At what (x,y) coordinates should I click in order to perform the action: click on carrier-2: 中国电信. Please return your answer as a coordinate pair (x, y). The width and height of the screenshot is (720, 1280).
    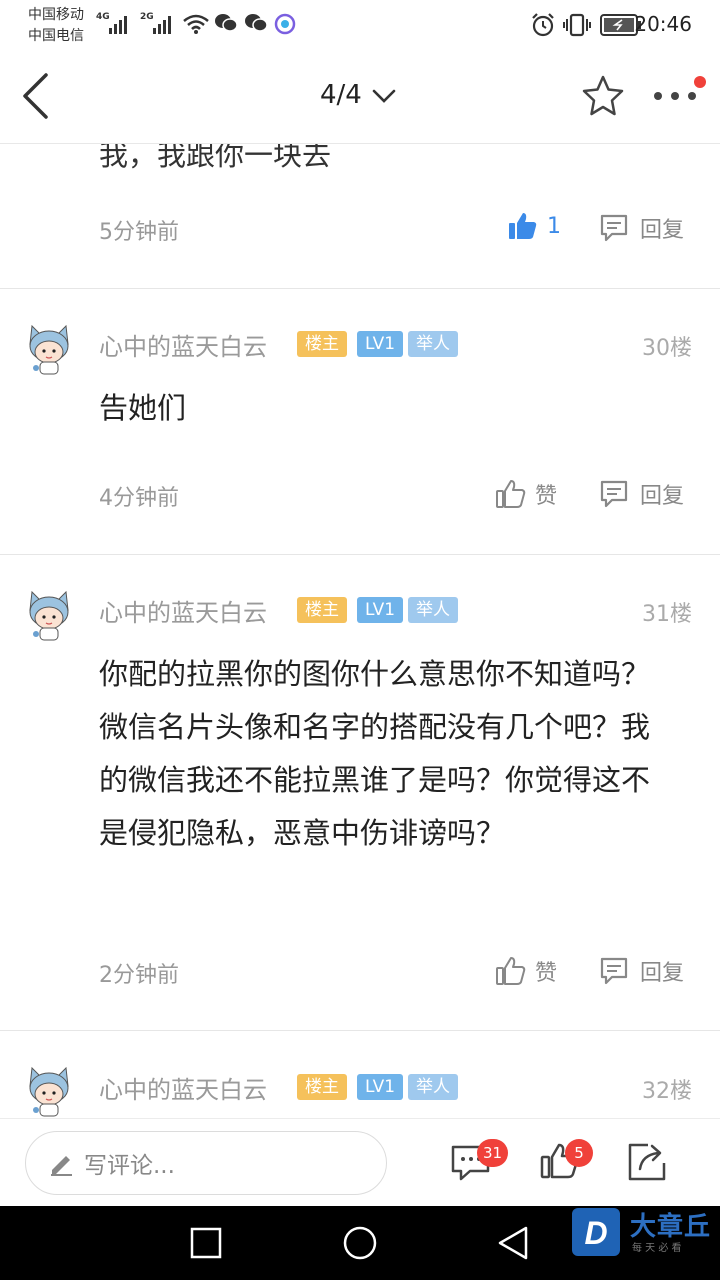
    Looking at the image, I should click on (56, 36).